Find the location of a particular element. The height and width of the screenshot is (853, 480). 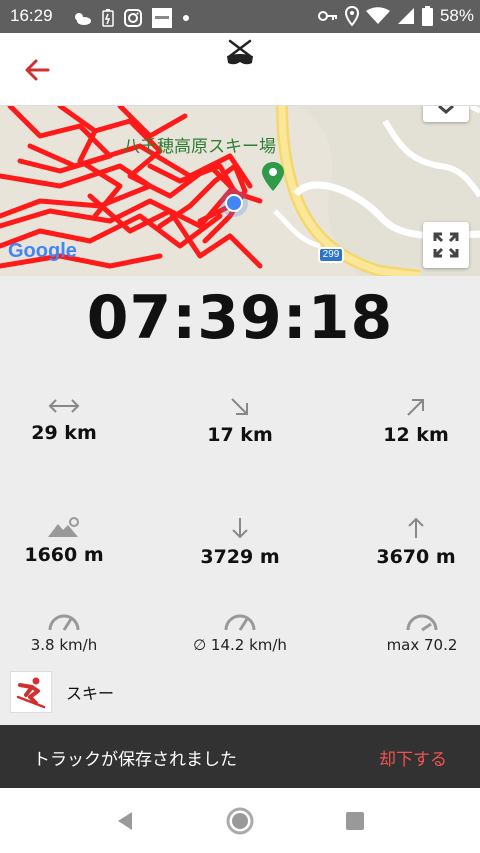

nav-back-icon is located at coordinates (125, 821).